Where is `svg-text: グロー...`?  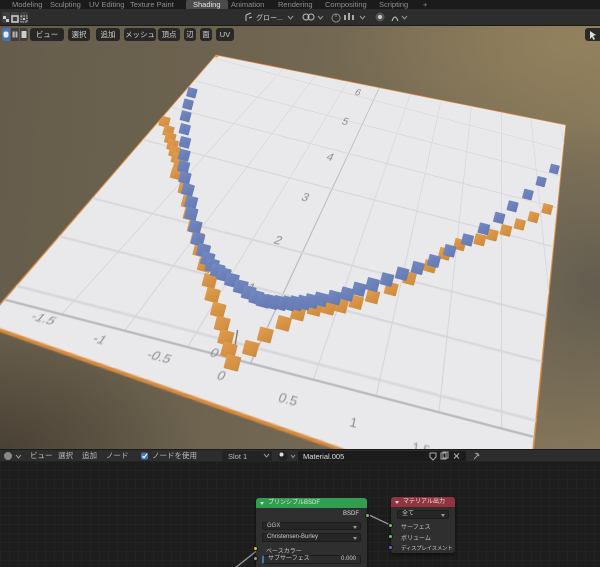 svg-text: グロー... is located at coordinates (269, 17).